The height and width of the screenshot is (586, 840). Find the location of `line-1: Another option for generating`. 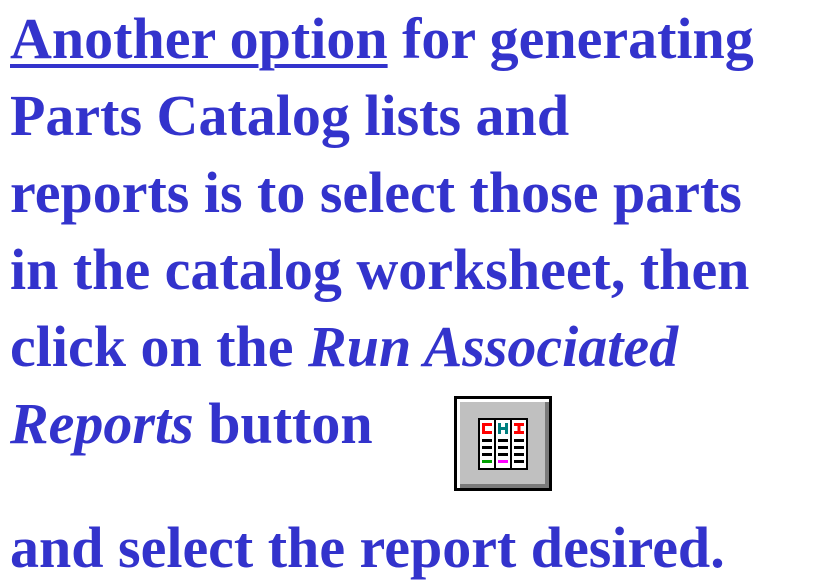

line-1: Another option for generating is located at coordinates (425, 38).